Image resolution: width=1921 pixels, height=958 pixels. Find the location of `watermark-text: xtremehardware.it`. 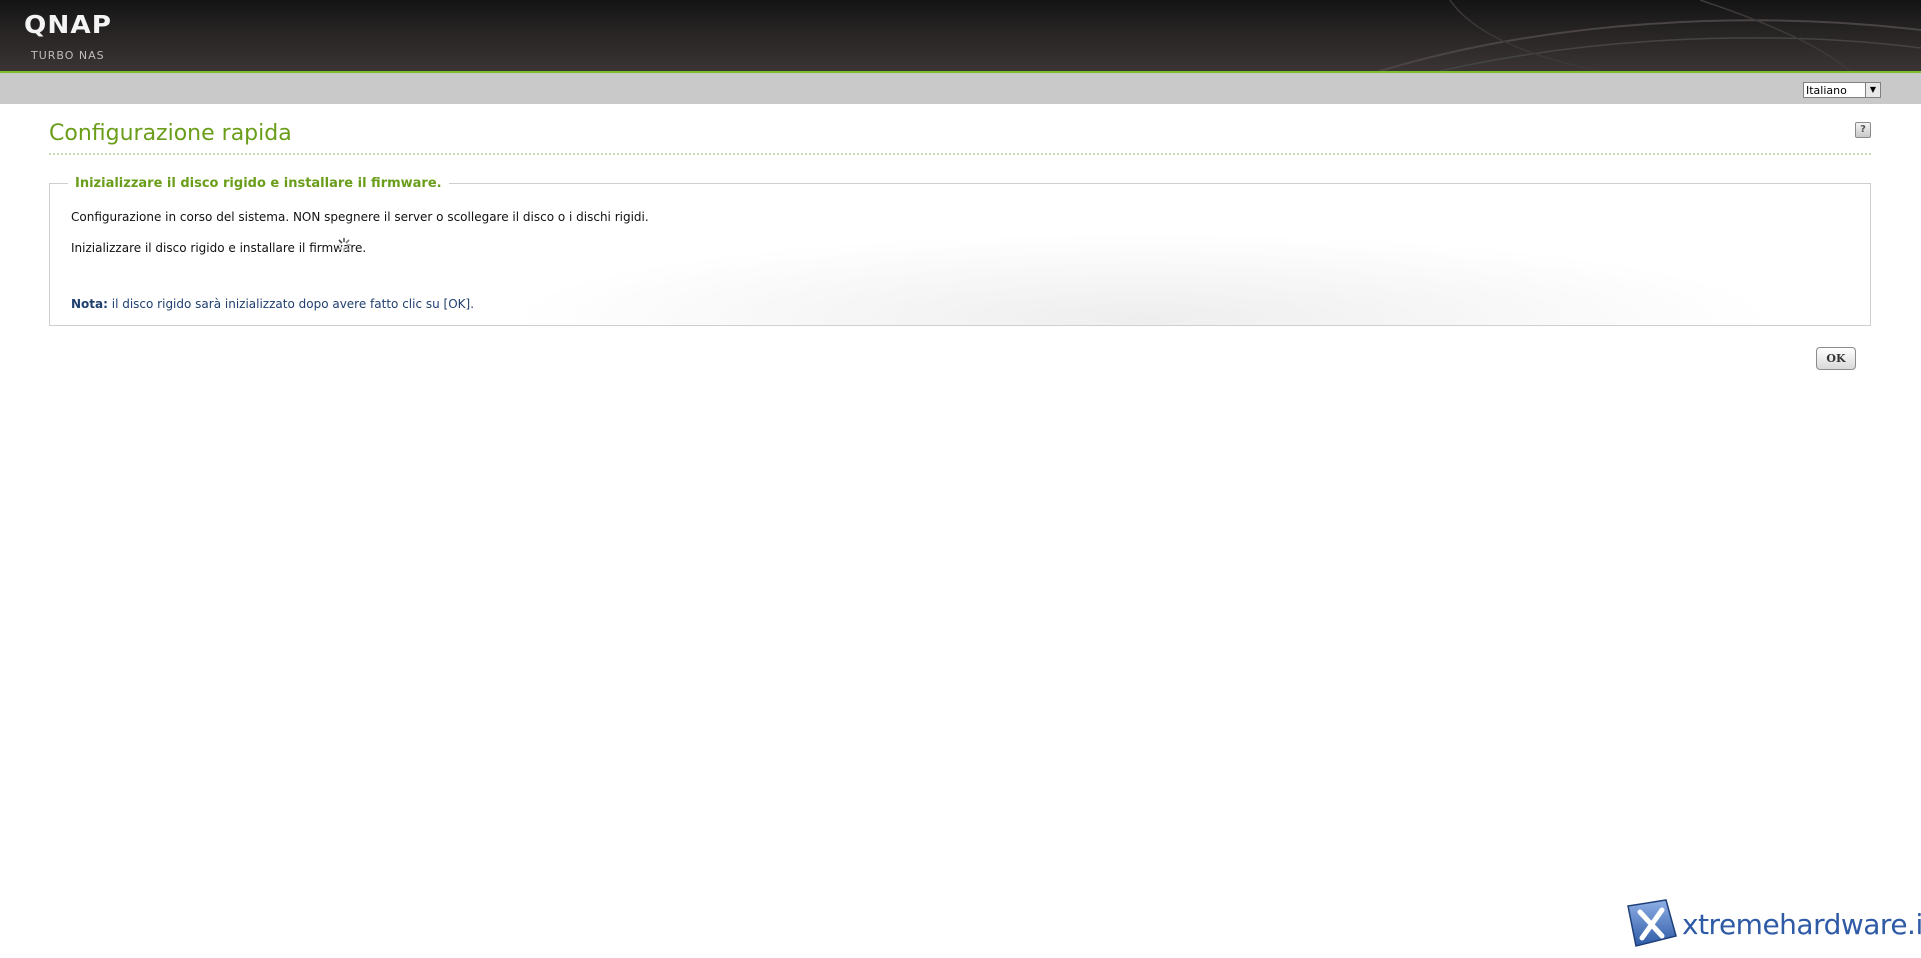

watermark-text: xtremehardware.it is located at coordinates (1801, 924).